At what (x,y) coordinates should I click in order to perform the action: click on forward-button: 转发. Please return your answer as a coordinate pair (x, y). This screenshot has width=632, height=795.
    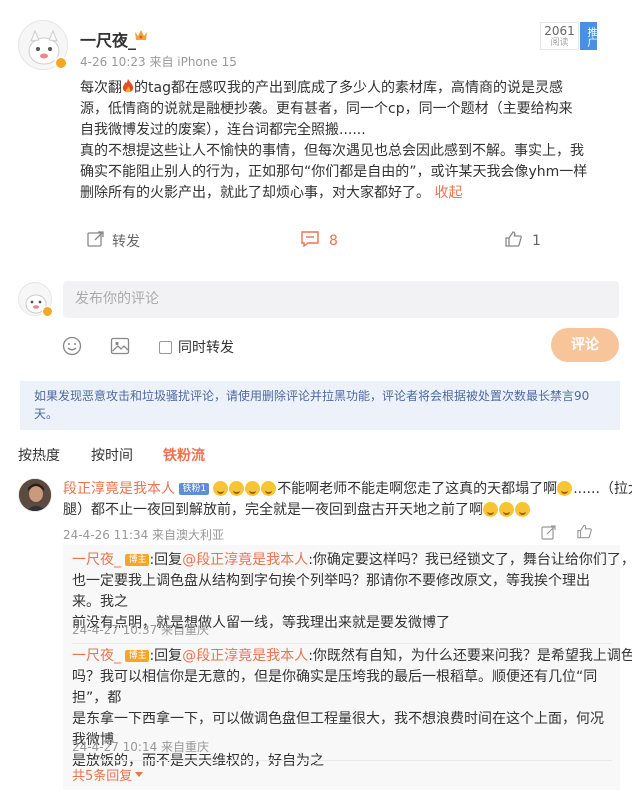
    Looking at the image, I should click on (113, 241).